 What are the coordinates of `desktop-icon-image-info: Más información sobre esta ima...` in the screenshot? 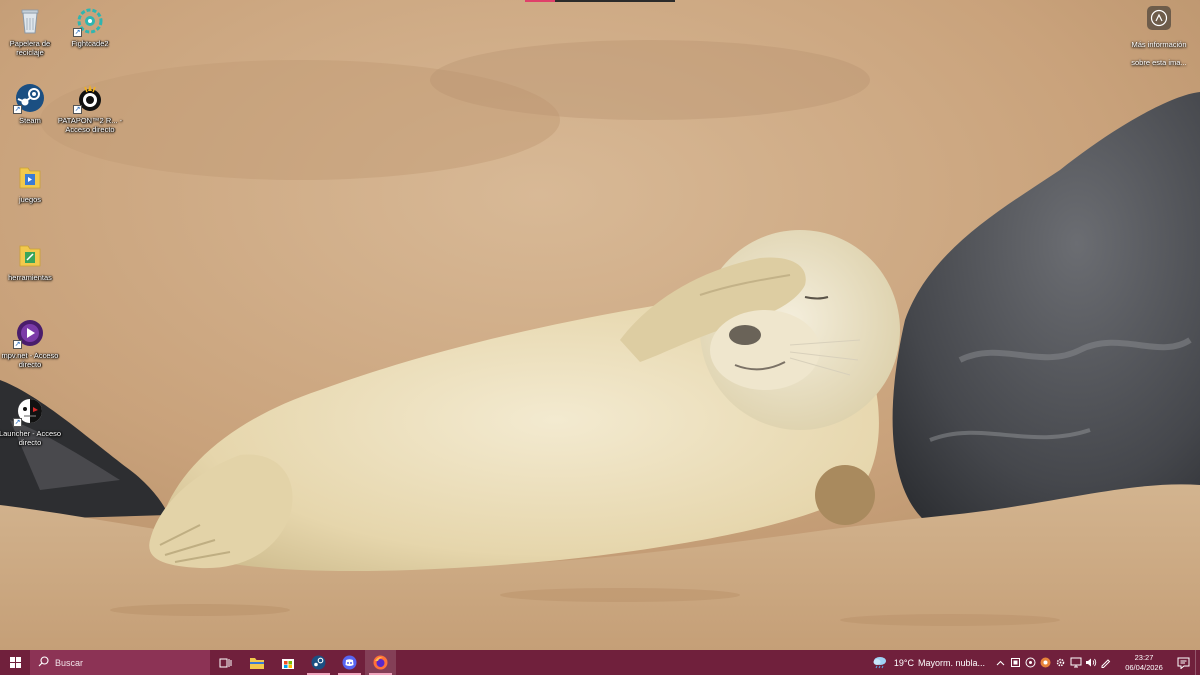 It's located at (1159, 38).